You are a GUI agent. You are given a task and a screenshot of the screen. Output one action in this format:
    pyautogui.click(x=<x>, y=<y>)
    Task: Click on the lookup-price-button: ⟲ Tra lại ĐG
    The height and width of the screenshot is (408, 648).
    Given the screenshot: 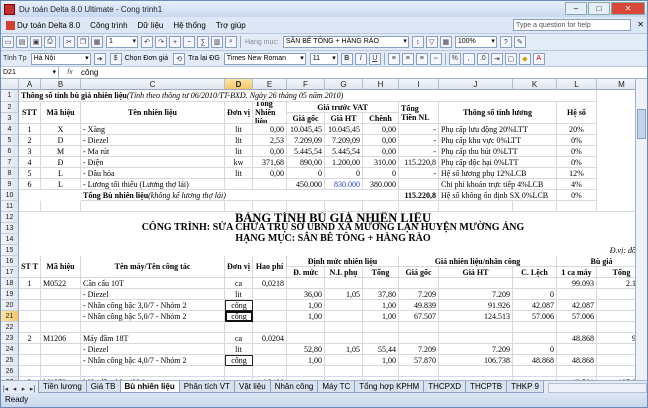 What is the action you would take?
    pyautogui.click(x=196, y=58)
    